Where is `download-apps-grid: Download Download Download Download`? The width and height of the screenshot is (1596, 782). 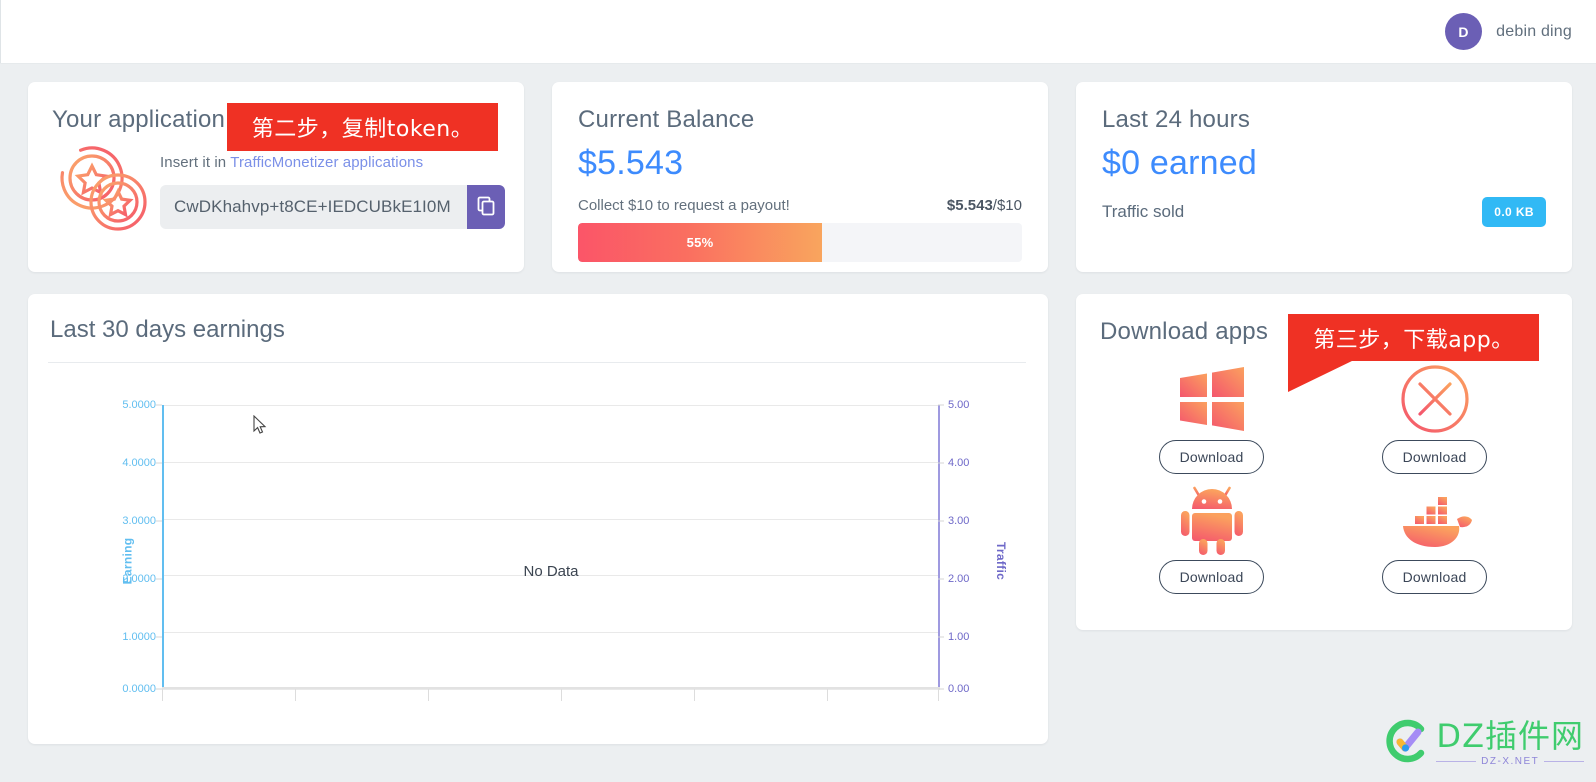
download-apps-grid: Download Download Download Download is located at coordinates (1323, 476).